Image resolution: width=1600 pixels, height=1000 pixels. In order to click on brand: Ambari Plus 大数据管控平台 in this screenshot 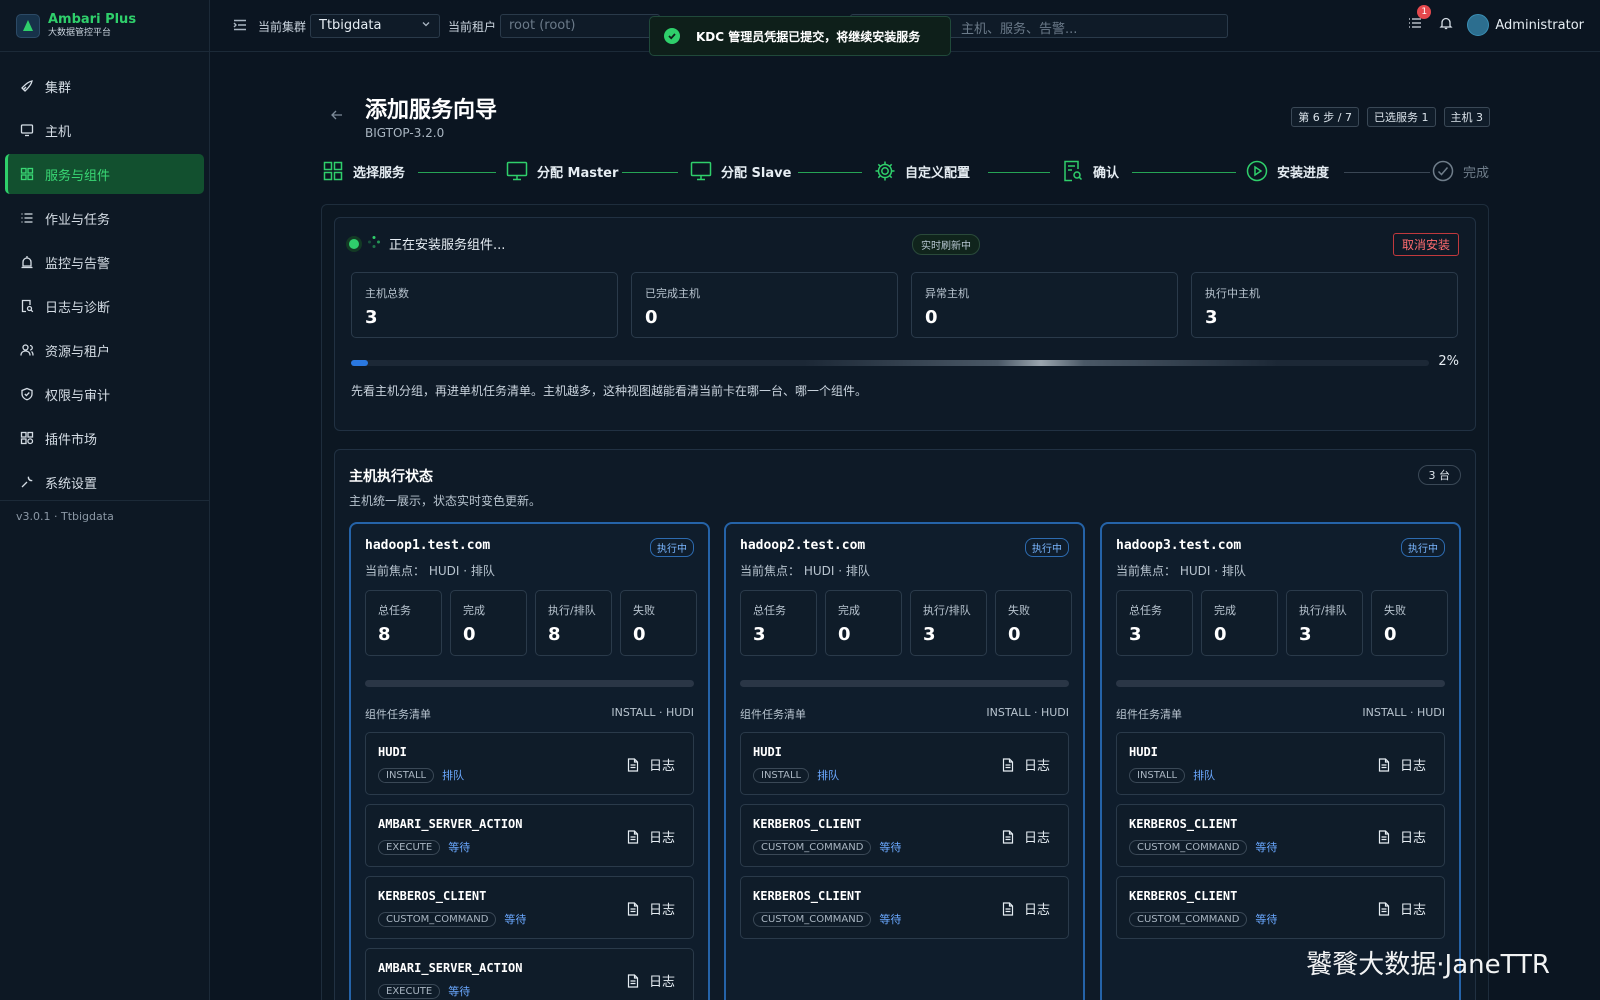, I will do `click(104, 26)`.